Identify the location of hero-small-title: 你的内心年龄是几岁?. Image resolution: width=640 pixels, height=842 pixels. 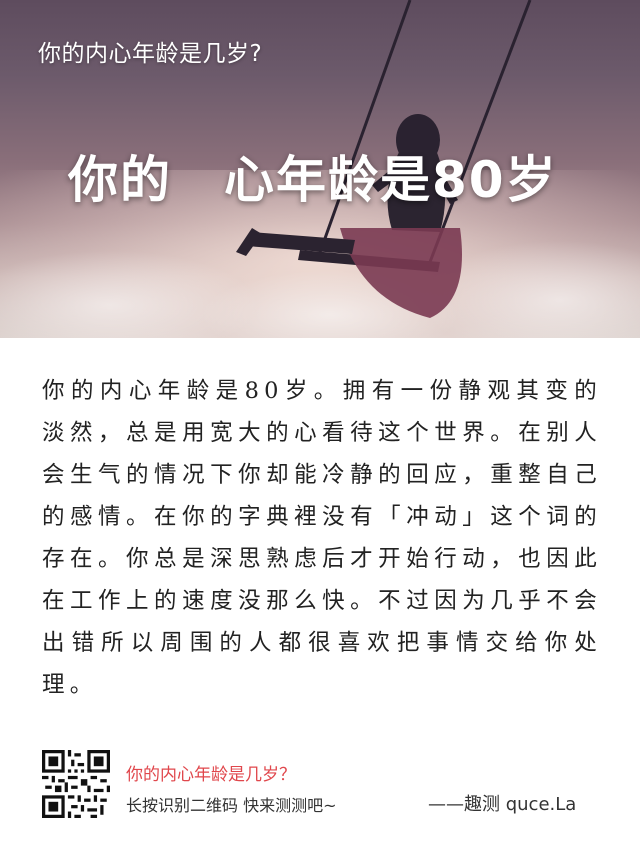
(150, 54).